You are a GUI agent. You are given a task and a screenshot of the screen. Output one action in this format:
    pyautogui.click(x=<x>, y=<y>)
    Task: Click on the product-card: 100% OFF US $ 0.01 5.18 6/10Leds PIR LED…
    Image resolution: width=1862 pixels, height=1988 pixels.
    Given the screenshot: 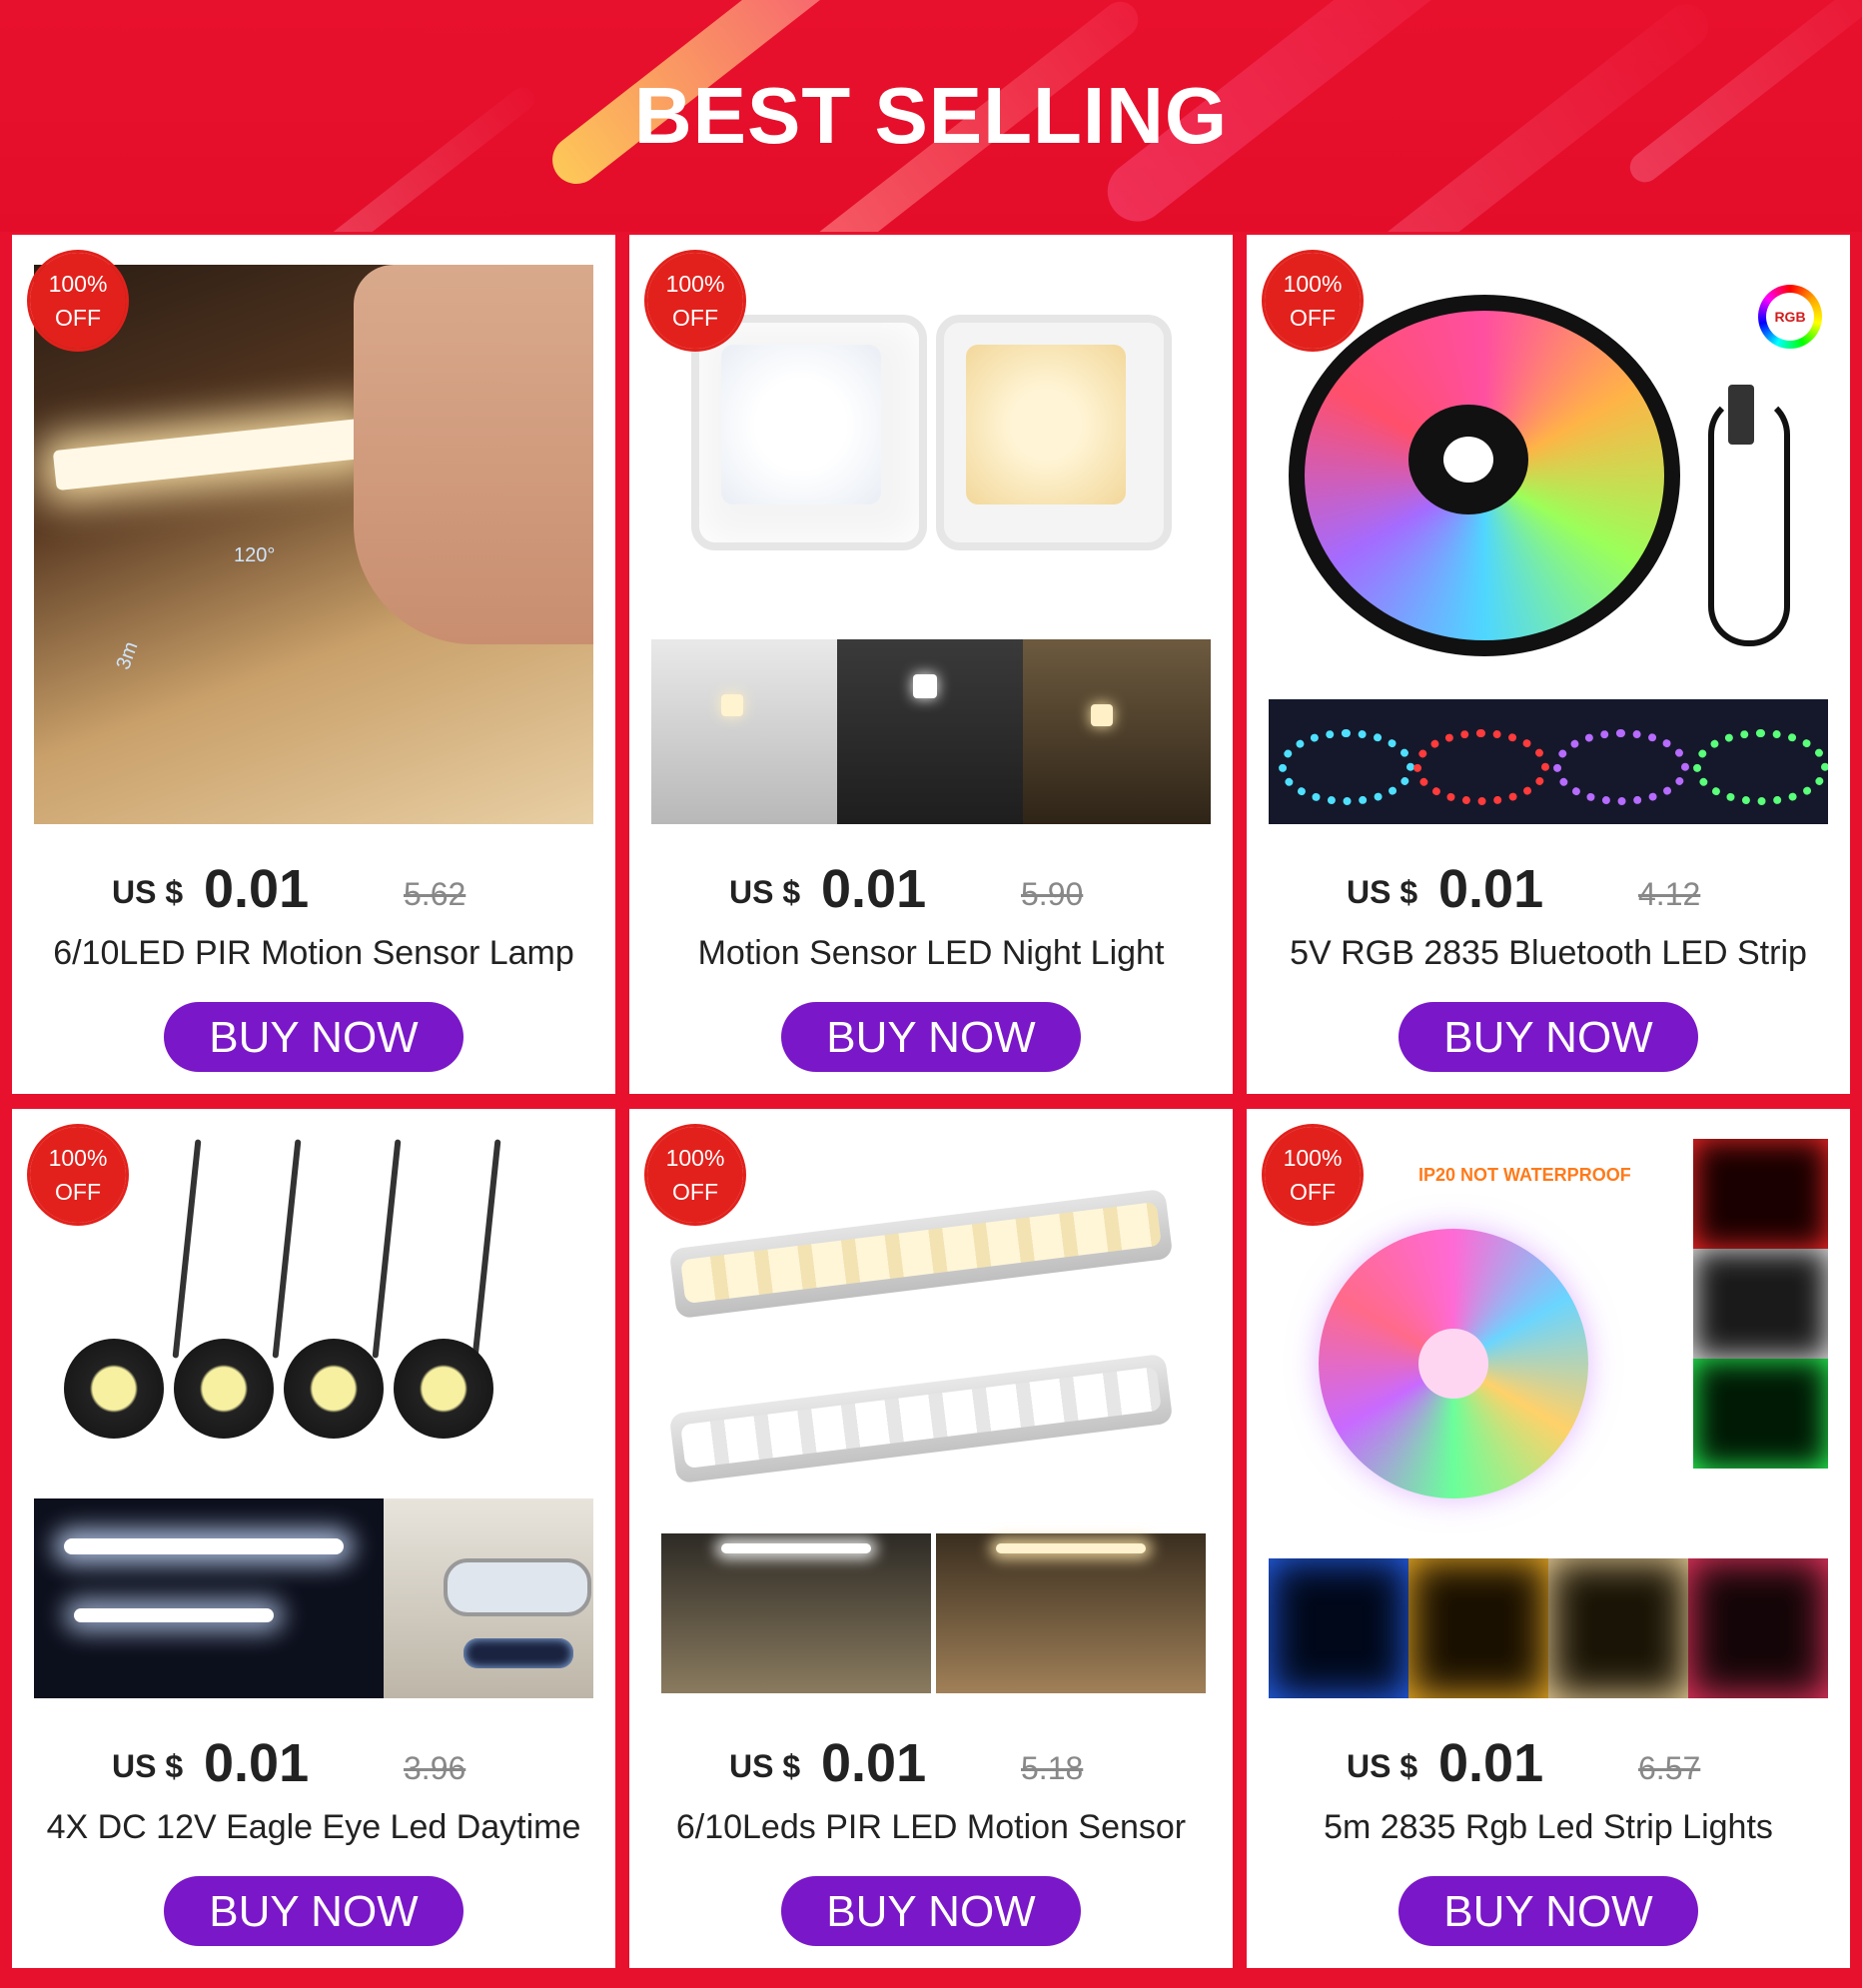 What is the action you would take?
    pyautogui.click(x=931, y=1538)
    